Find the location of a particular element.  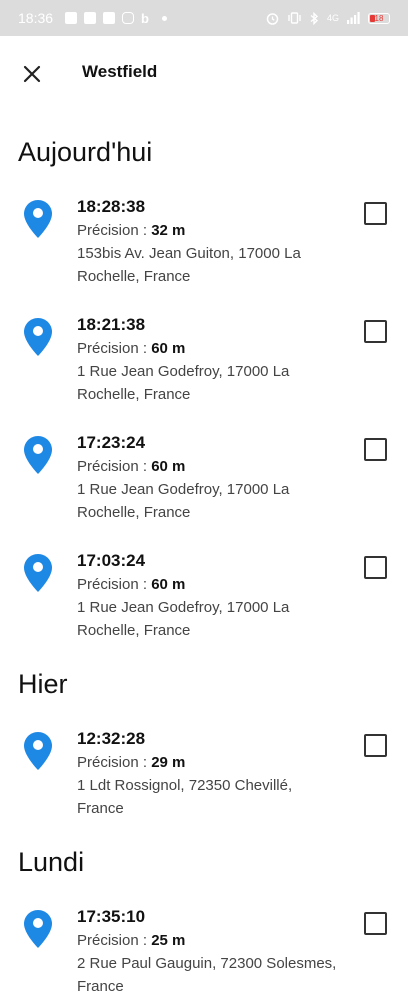

entry-time: 18:28:38 is located at coordinates (111, 206).